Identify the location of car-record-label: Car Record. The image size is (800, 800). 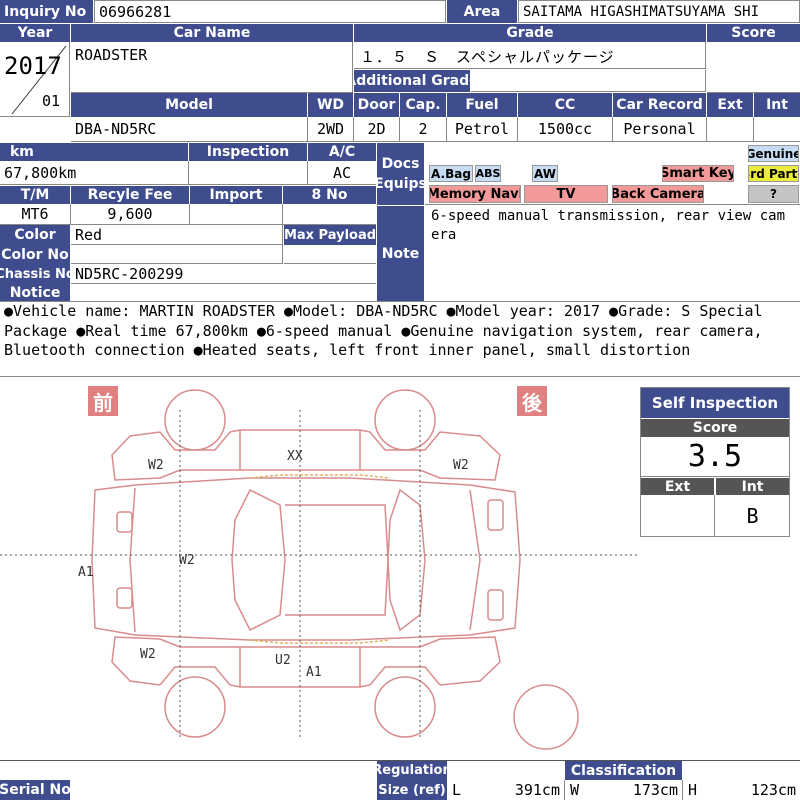
(659, 105).